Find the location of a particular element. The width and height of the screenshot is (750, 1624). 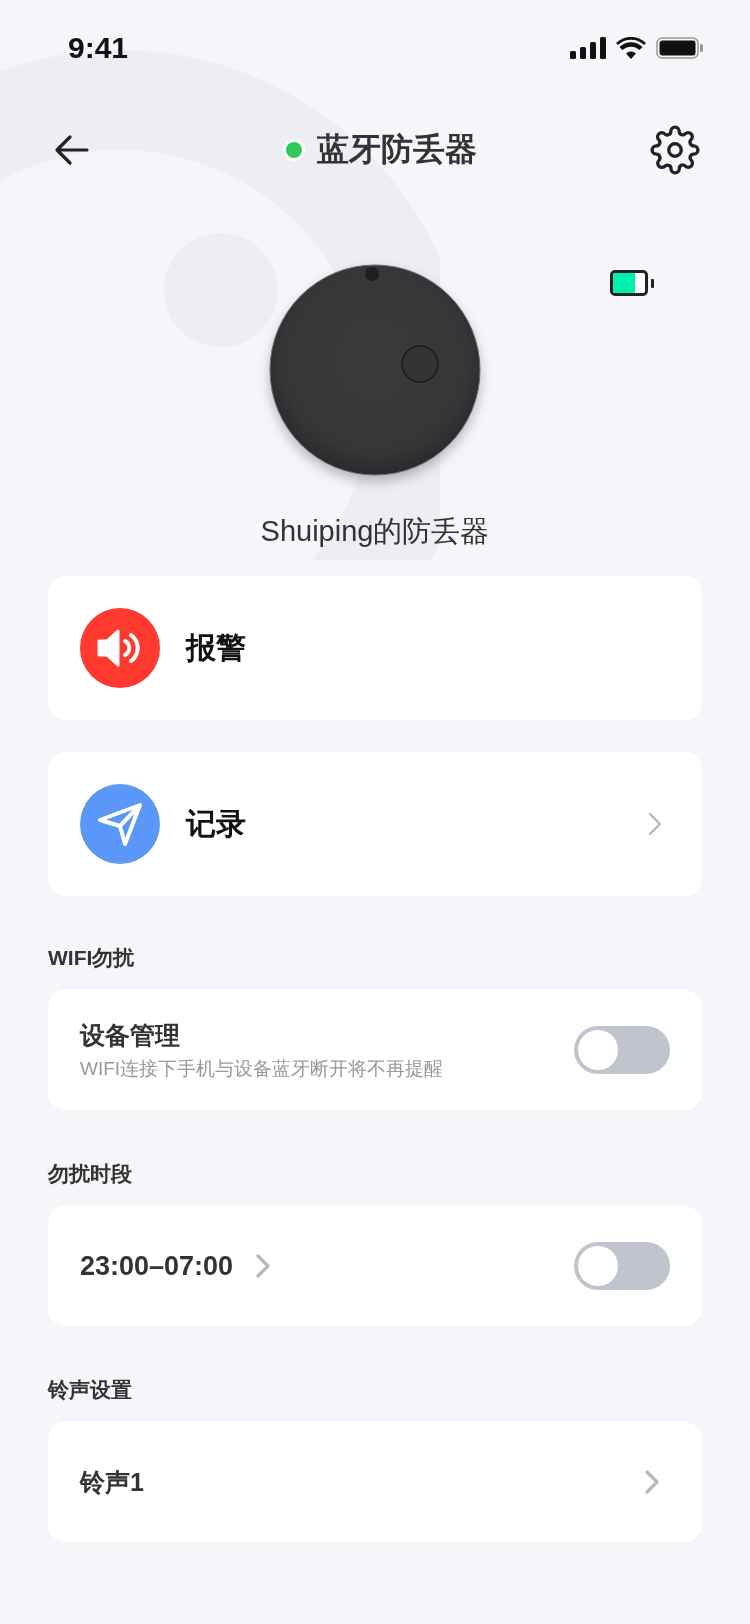

signal-icon is located at coordinates (588, 48).